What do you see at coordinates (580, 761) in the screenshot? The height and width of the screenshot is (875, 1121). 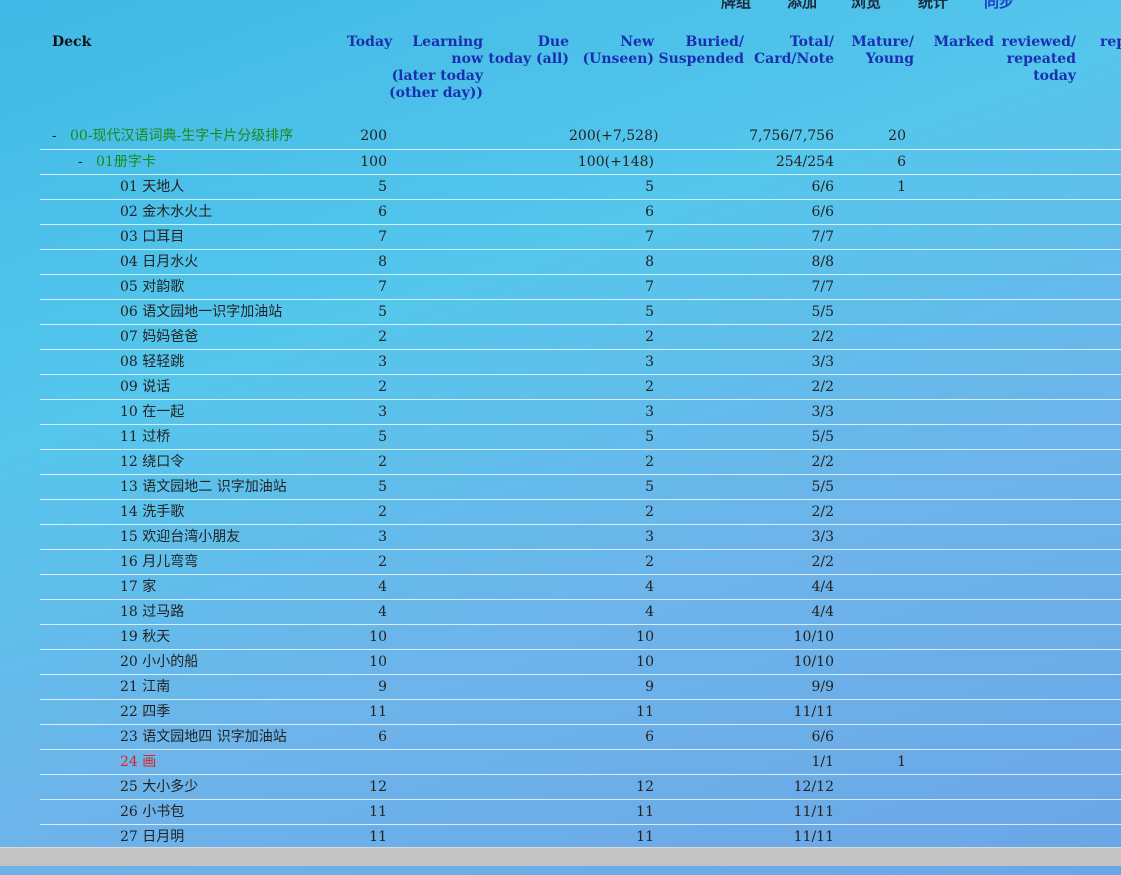 I see `deck-row: 24 画 1/1 1` at bounding box center [580, 761].